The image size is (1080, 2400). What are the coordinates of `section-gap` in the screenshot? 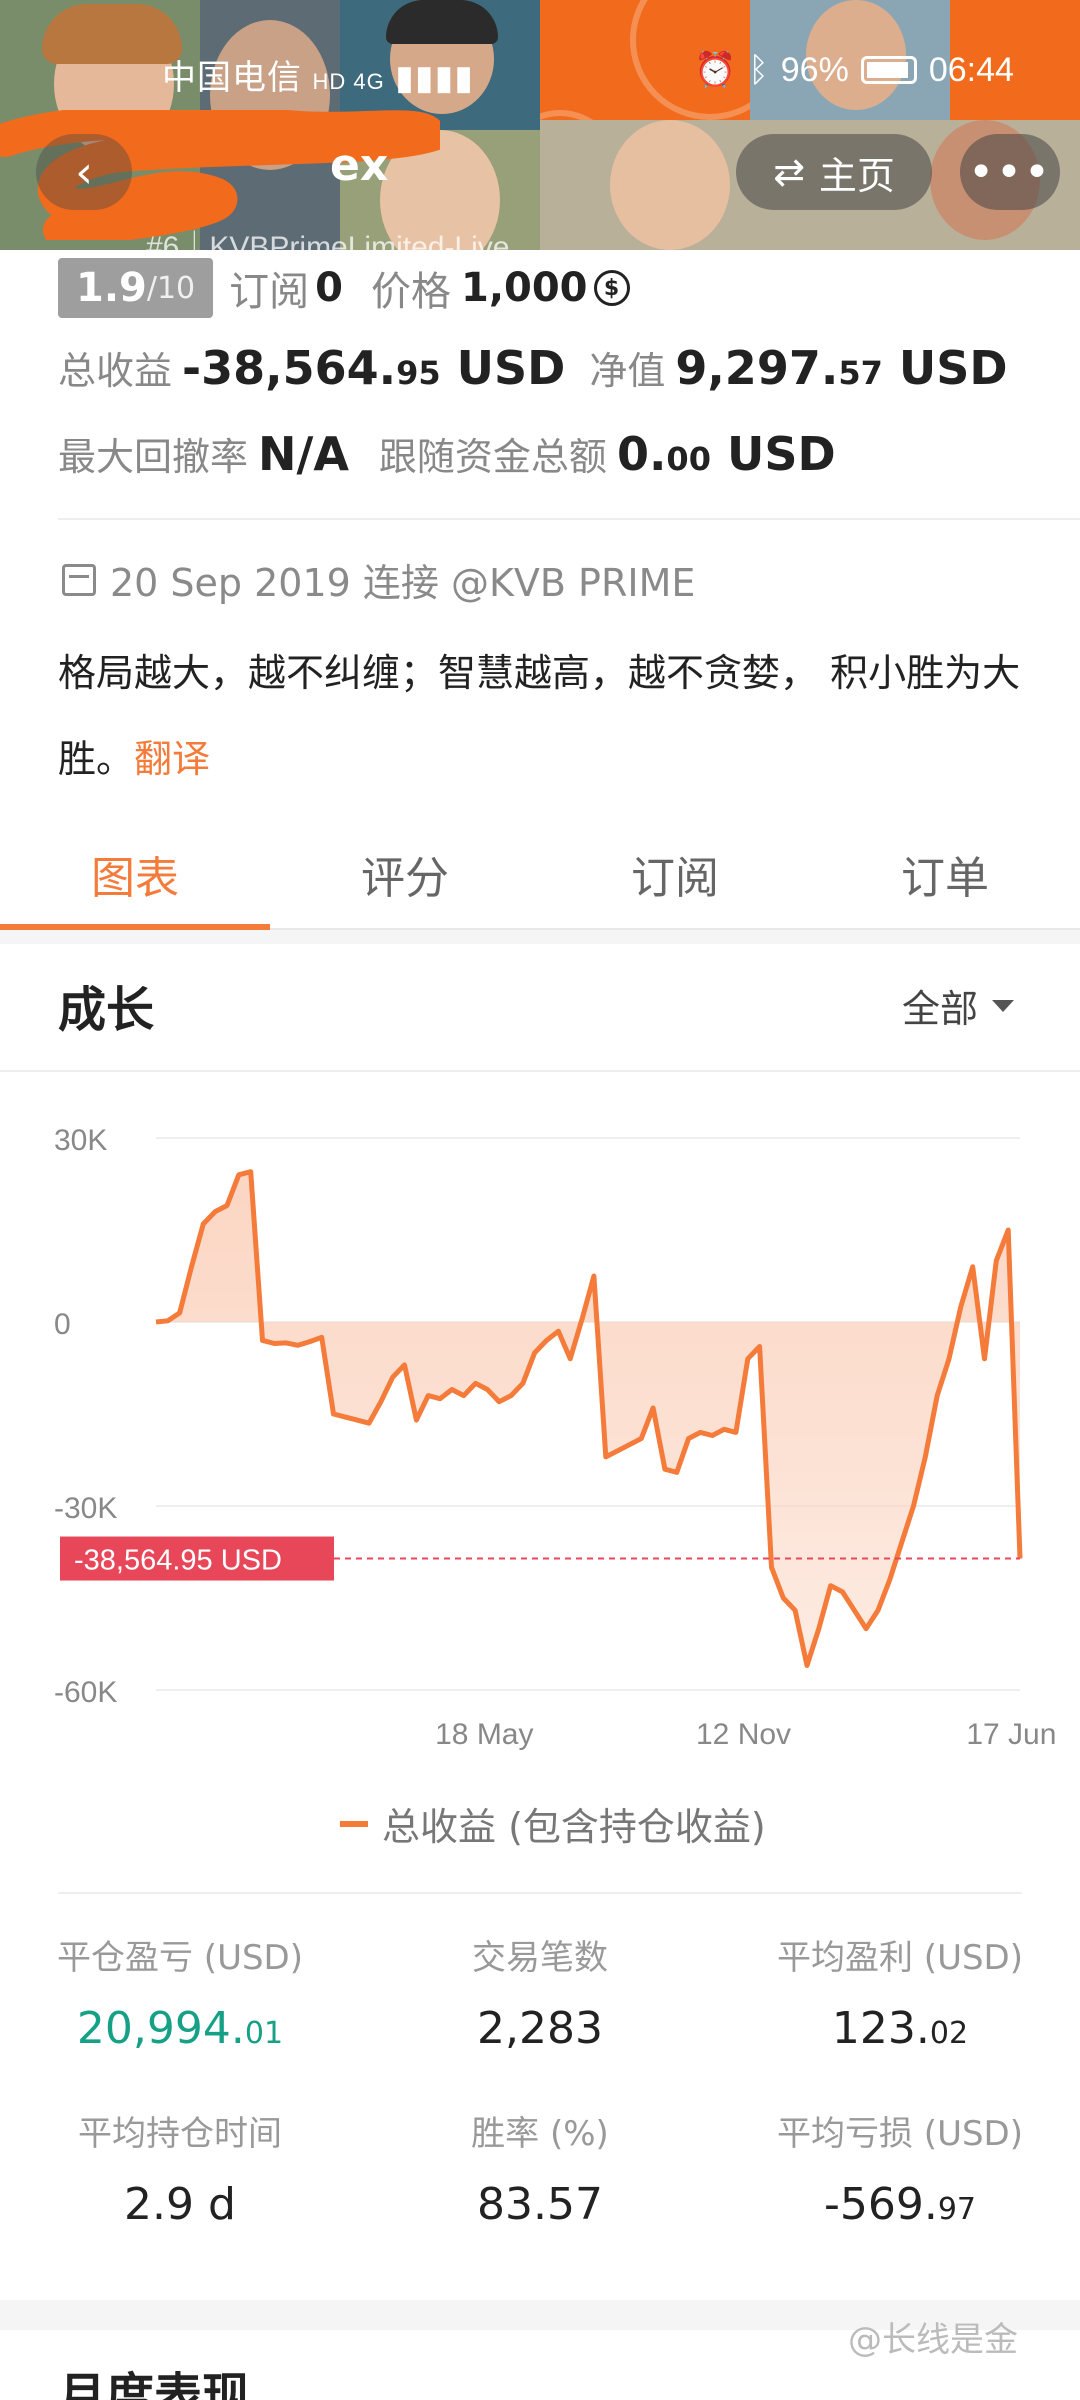 It's located at (540, 937).